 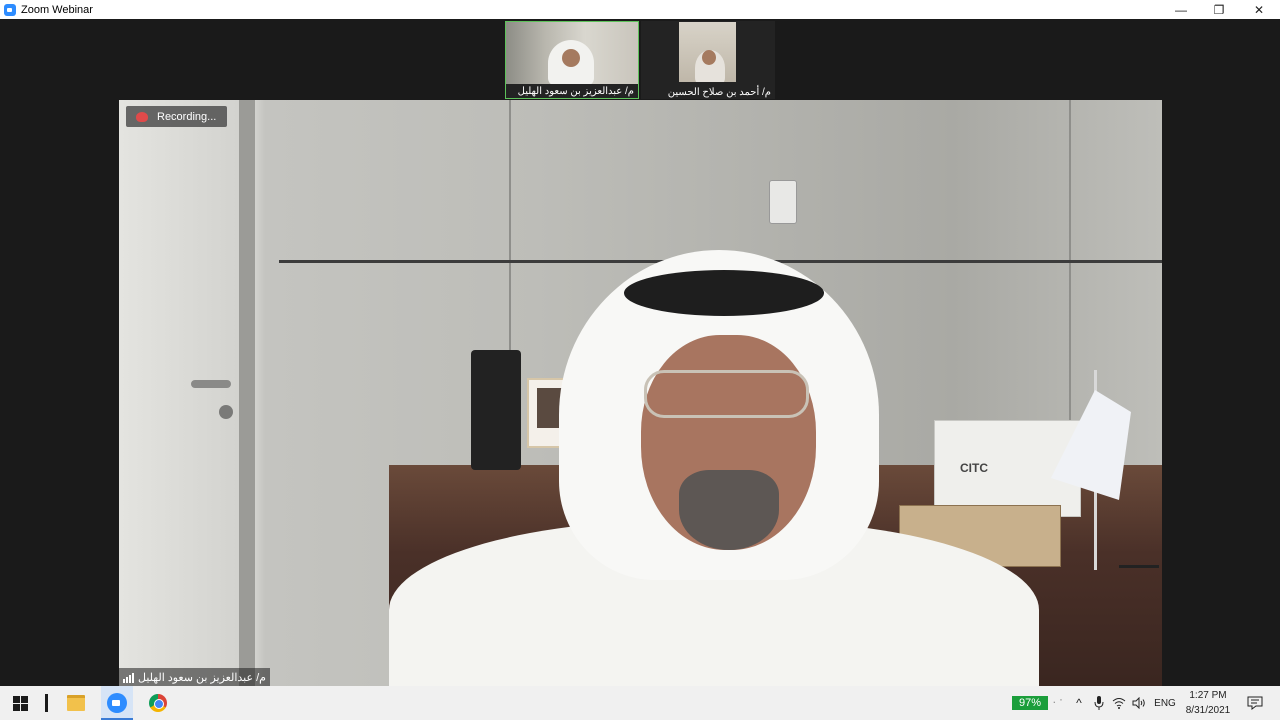 What do you see at coordinates (1165, 703) in the screenshot?
I see `input-language: ENG` at bounding box center [1165, 703].